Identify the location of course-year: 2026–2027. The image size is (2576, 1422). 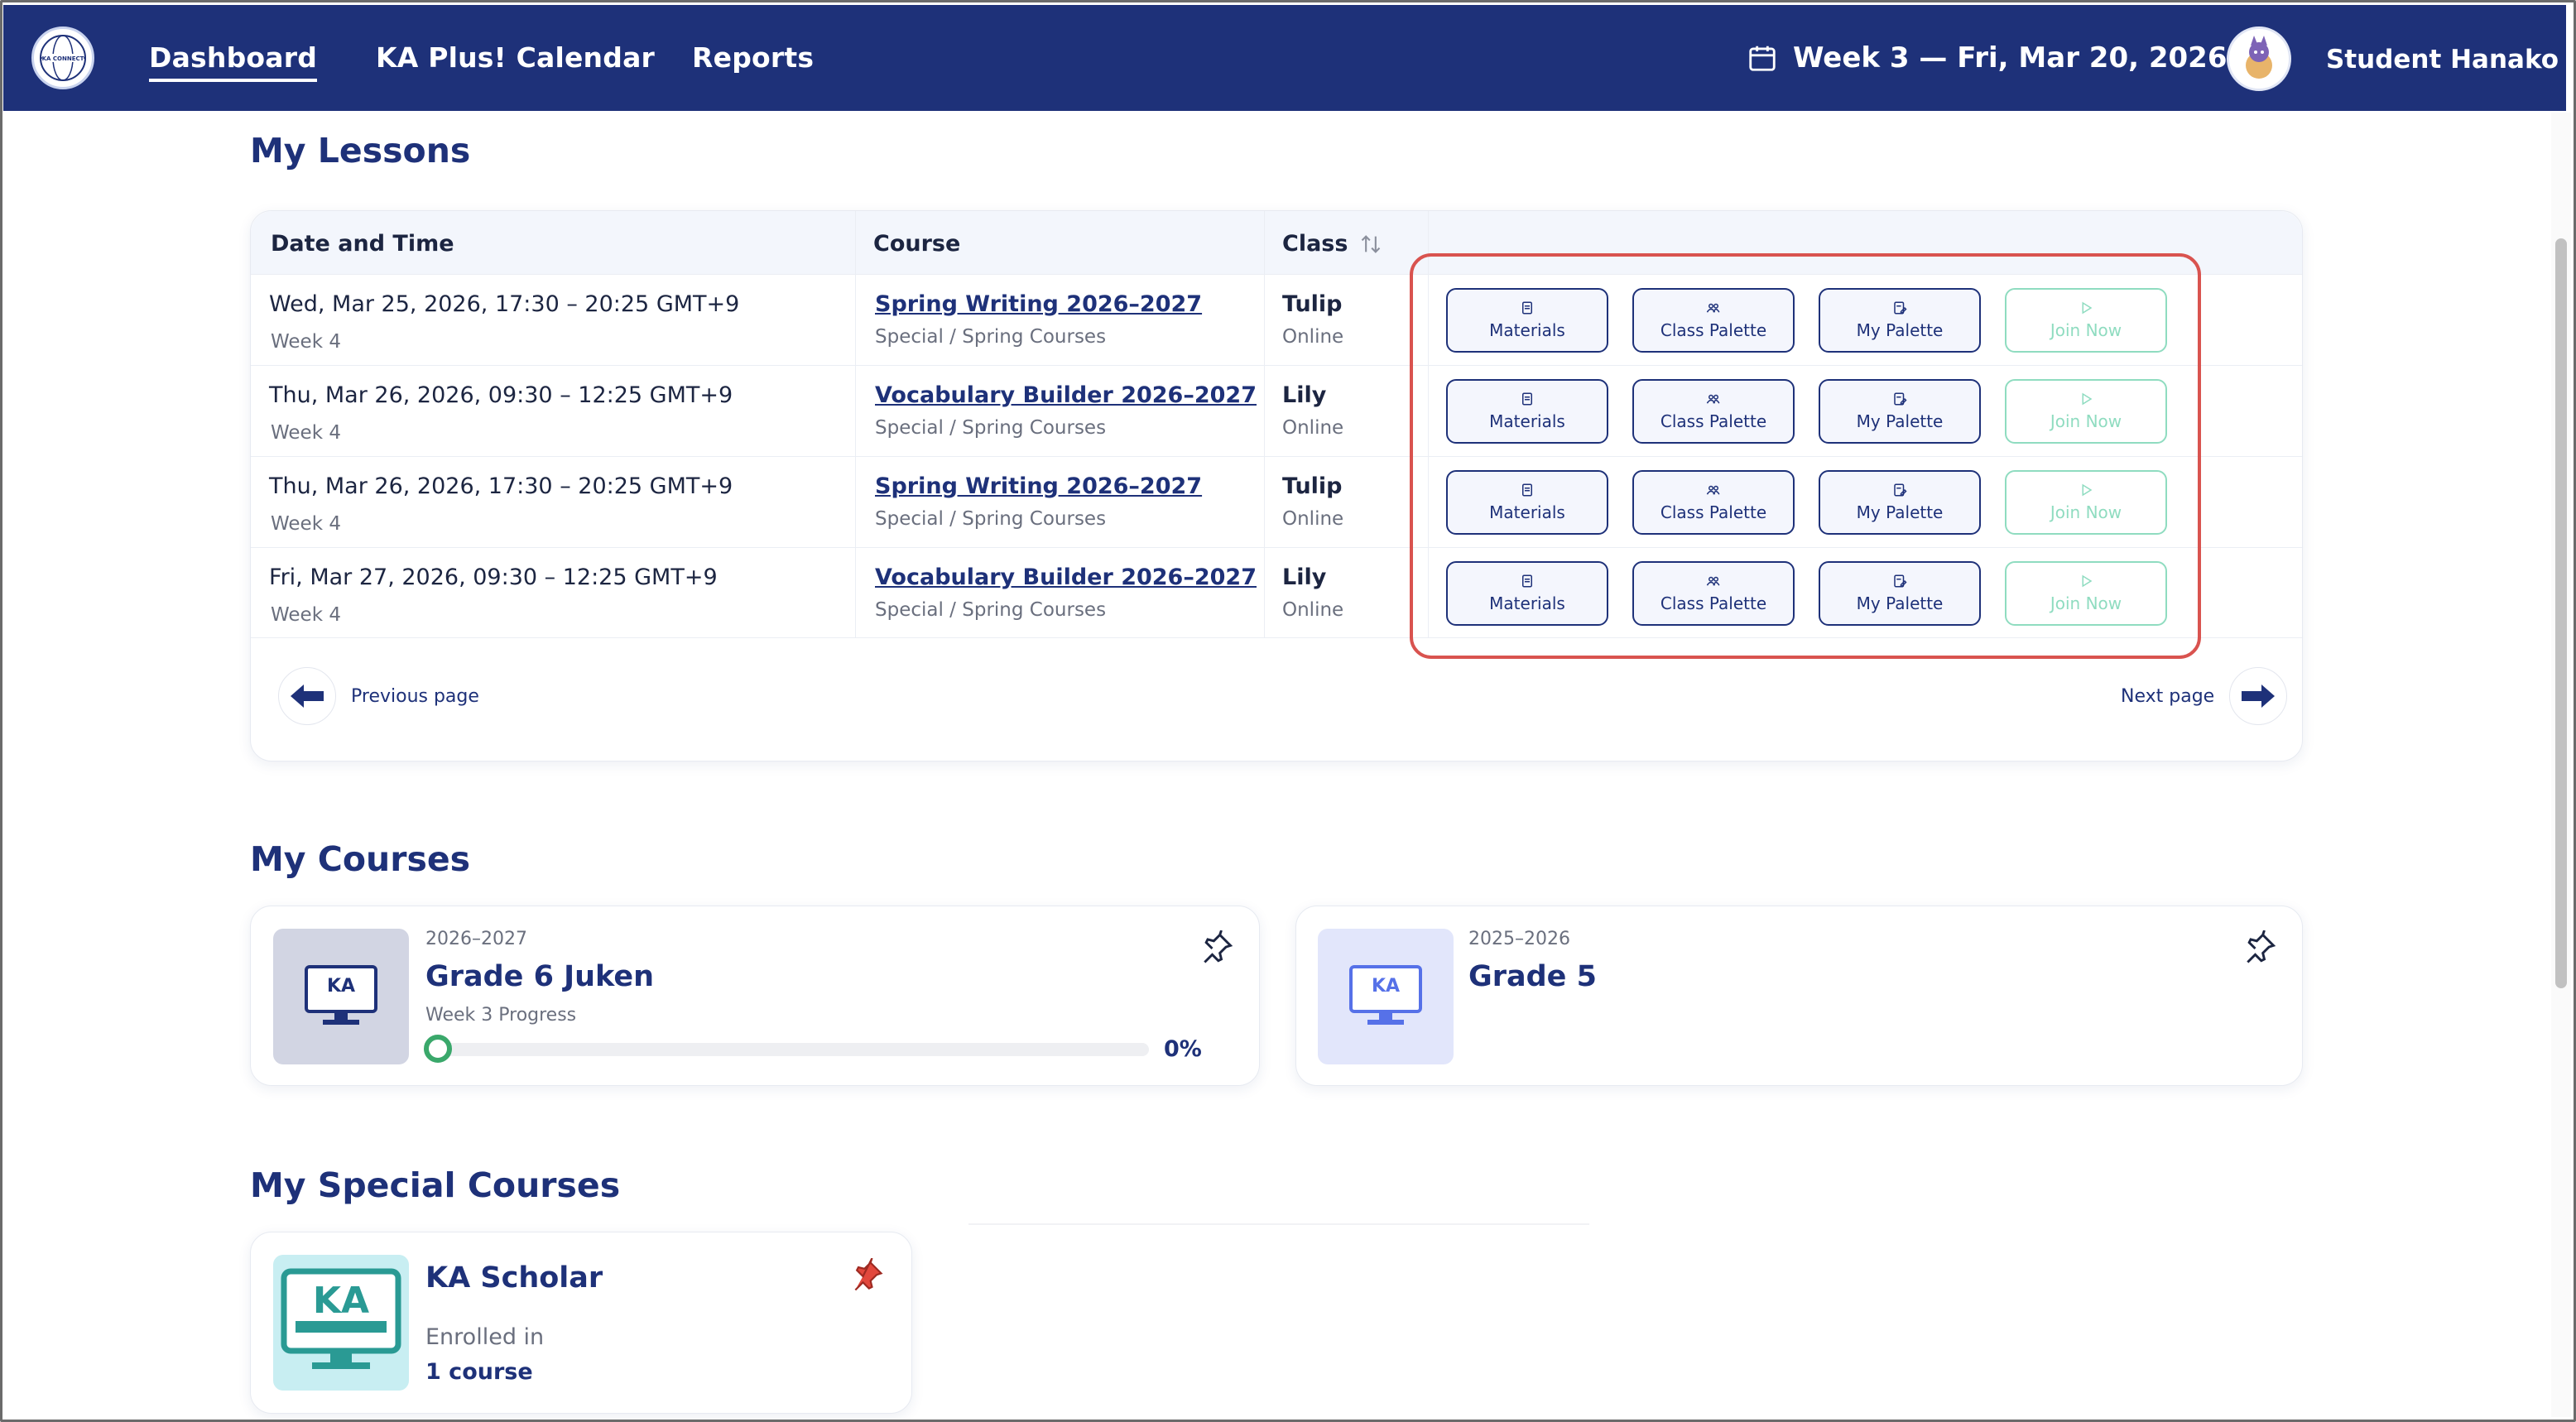
(476, 939).